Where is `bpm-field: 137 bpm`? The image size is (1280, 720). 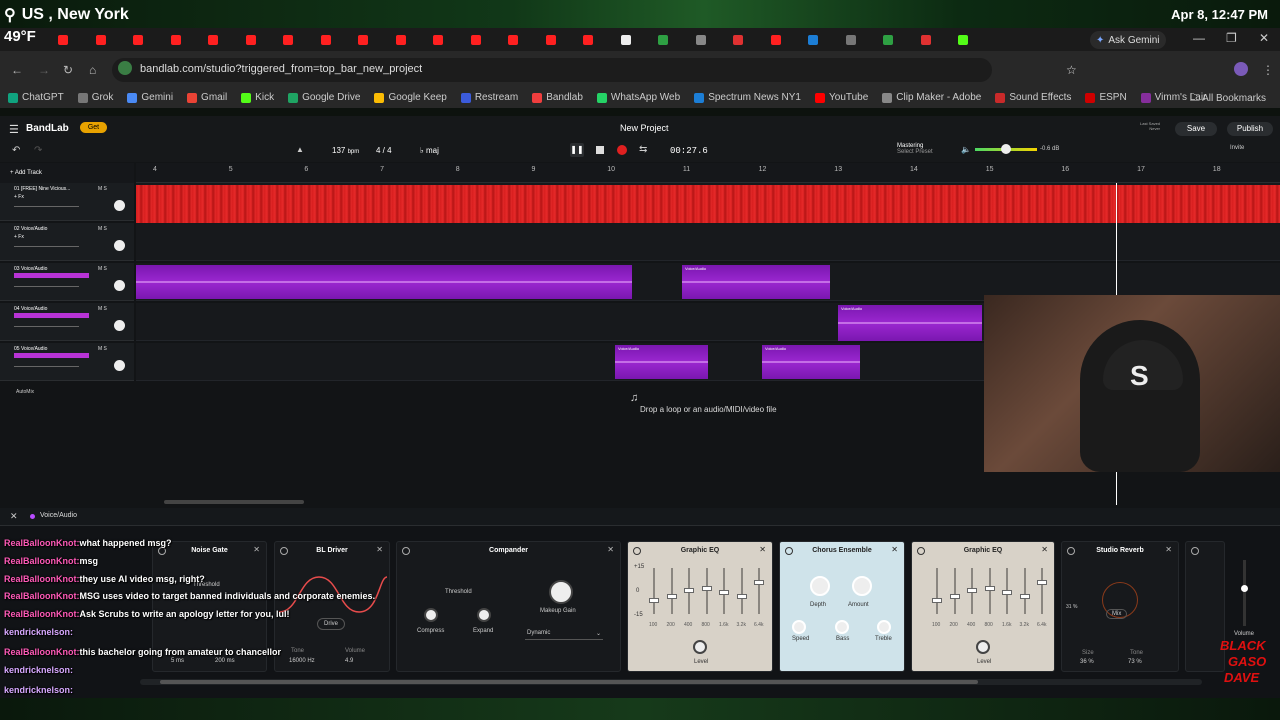 bpm-field: 137 bpm is located at coordinates (345, 150).